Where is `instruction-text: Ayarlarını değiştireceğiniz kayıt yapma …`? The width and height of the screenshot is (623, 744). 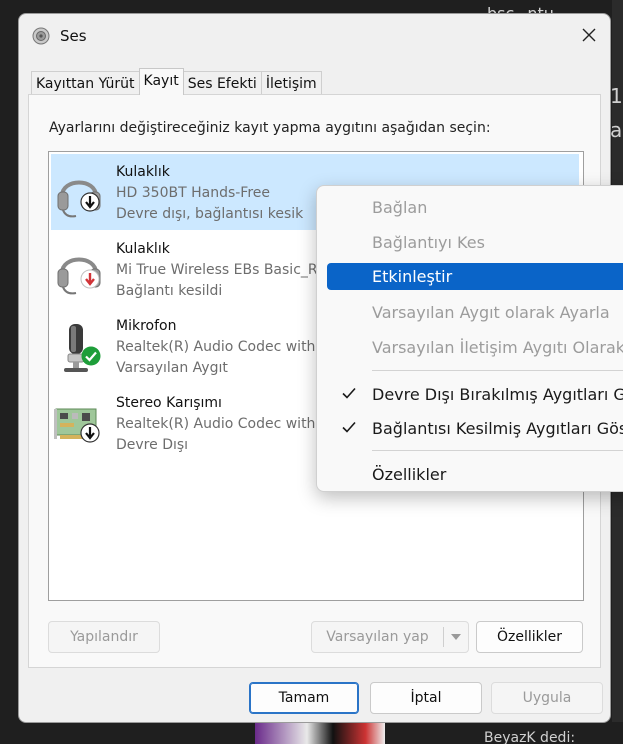
instruction-text: Ayarlarını değiştireceğiniz kayıt yapma … is located at coordinates (270, 128).